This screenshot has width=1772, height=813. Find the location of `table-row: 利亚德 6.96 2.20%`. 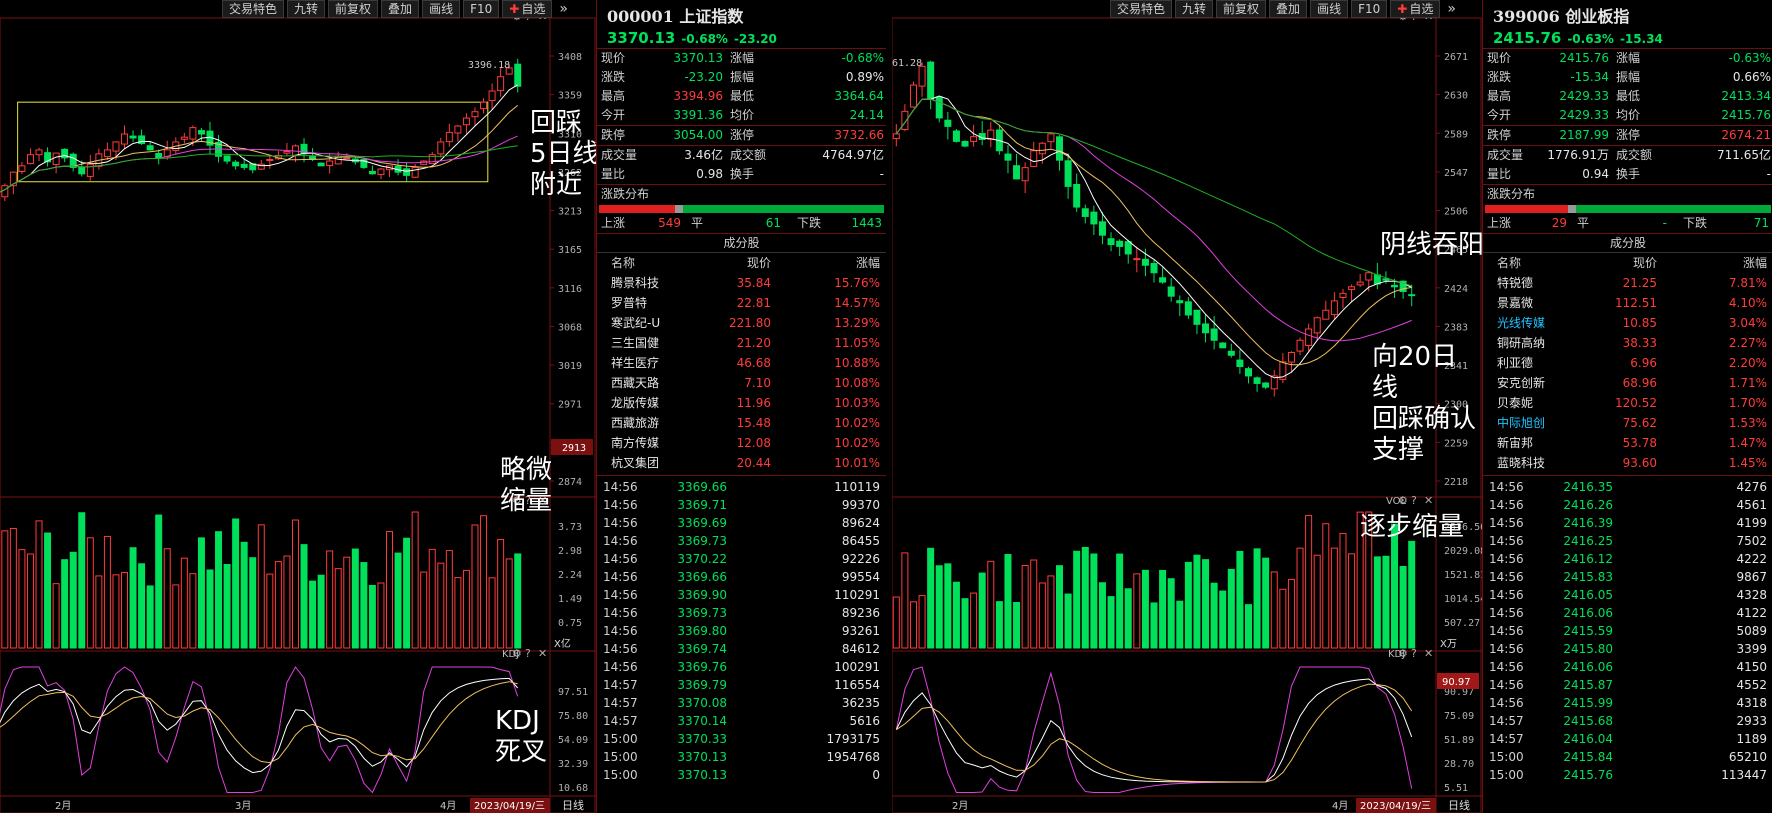

table-row: 利亚德 6.96 2.20% is located at coordinates (1627, 363).